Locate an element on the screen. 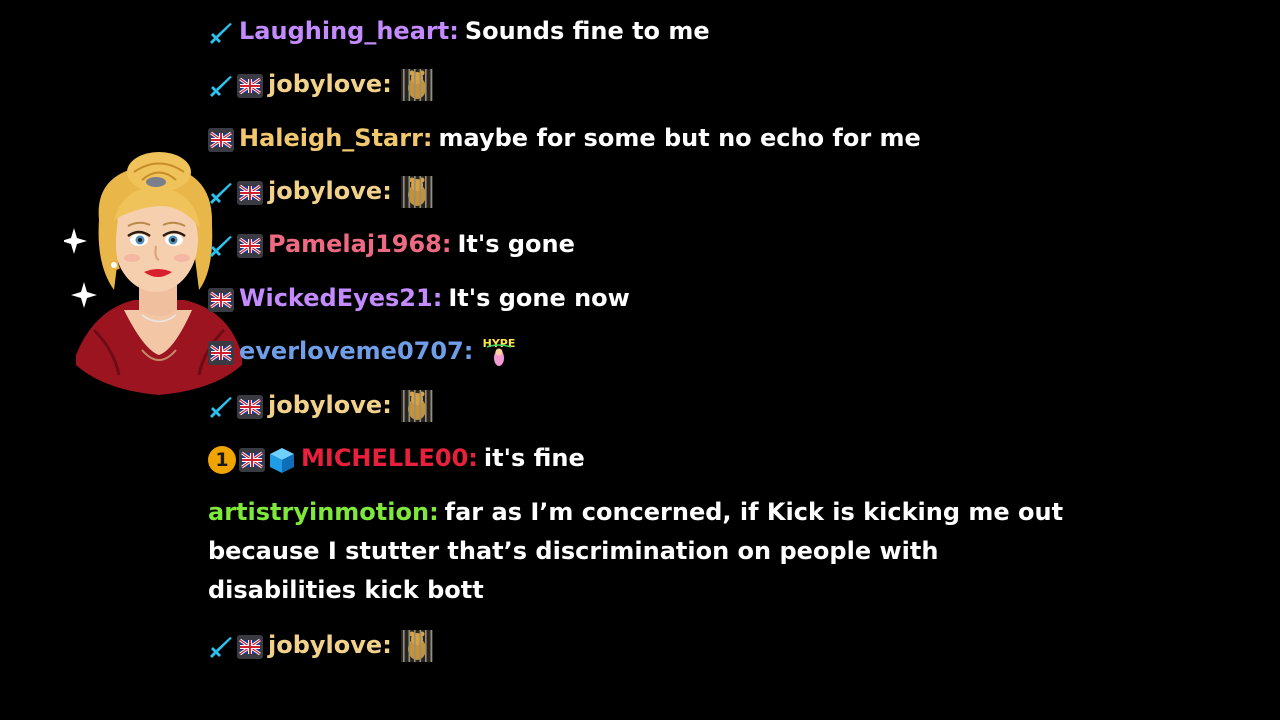 The image size is (1280, 720). chat-message-text: maybe for some but no echo for me is located at coordinates (679, 138).